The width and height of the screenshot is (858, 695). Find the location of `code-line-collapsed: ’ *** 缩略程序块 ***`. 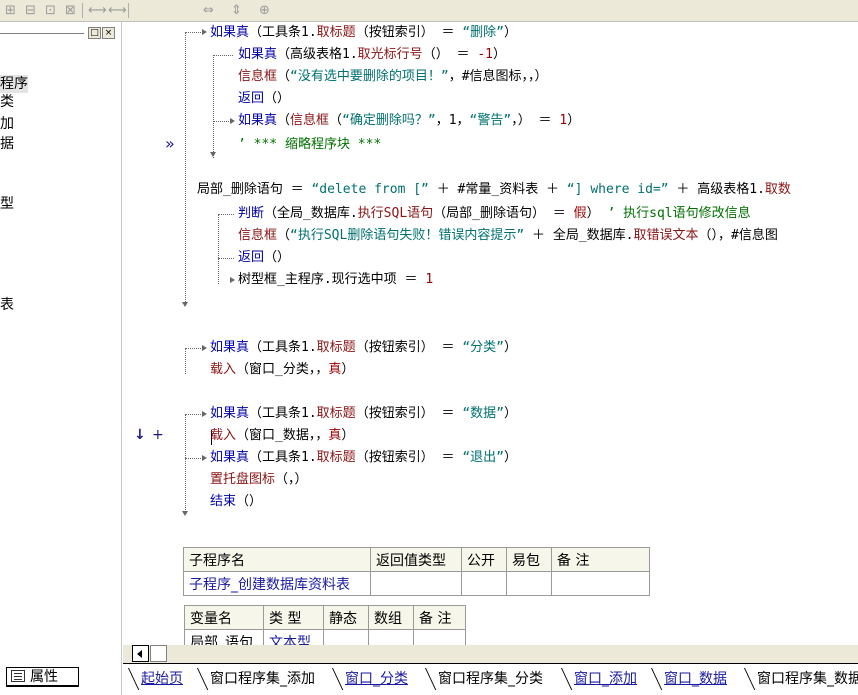

code-line-collapsed: ’ *** 缩略程序块 *** is located at coordinates (309, 145).